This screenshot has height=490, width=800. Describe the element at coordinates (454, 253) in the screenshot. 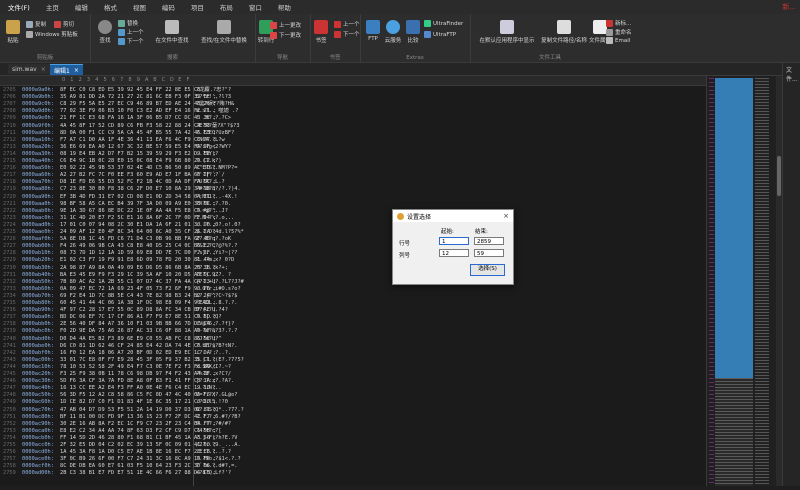

I see `column-start-input: 12` at that location.